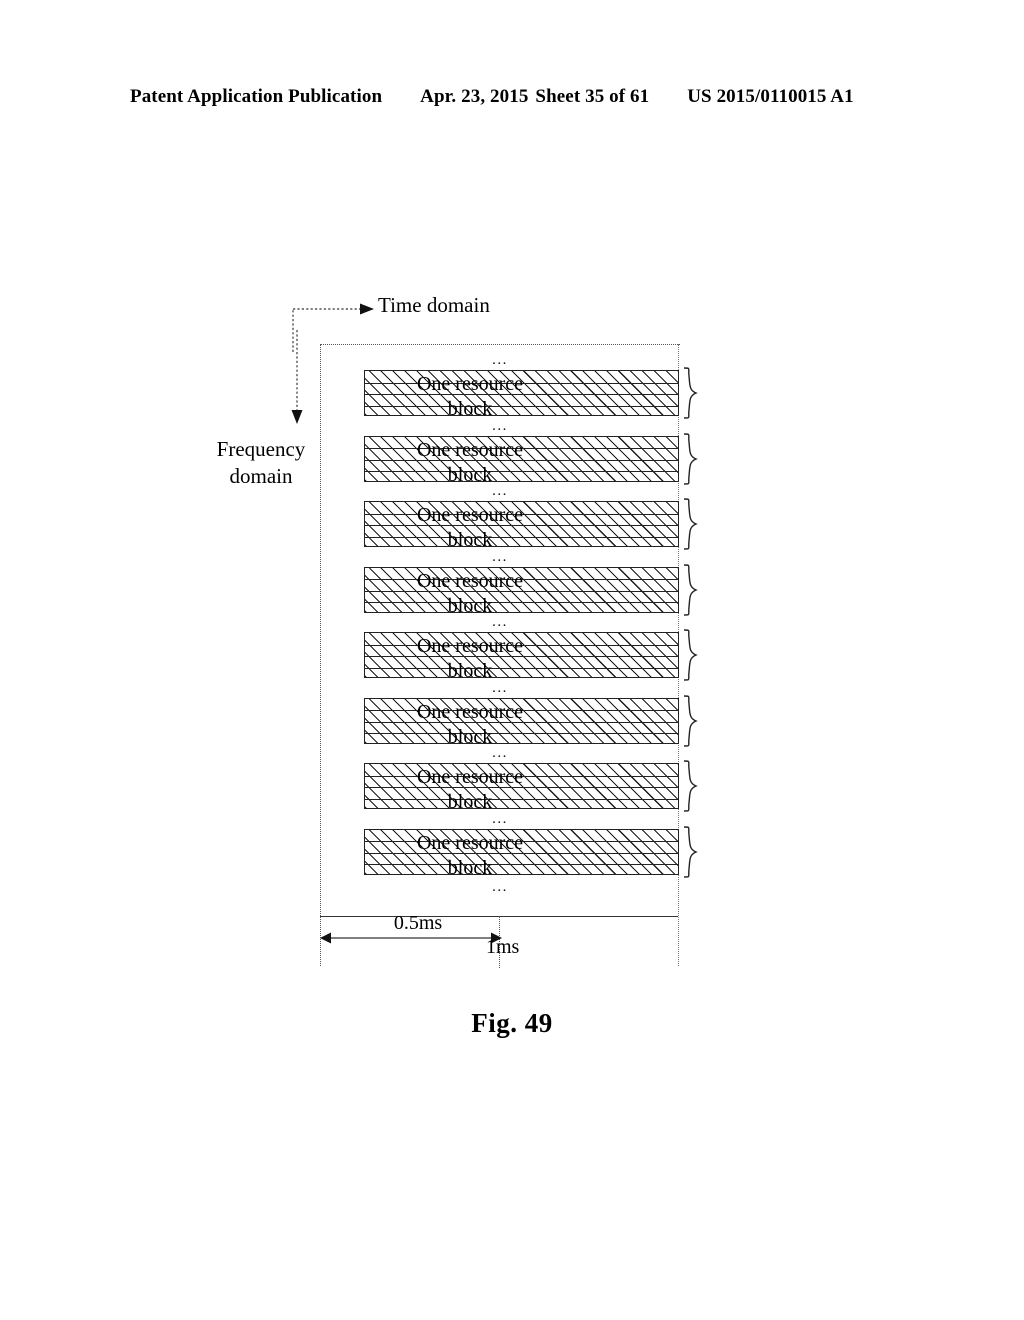 This screenshot has width=1024, height=1320. Describe the element at coordinates (261, 476) in the screenshot. I see `frequency-domain-label-line2: domain` at that location.